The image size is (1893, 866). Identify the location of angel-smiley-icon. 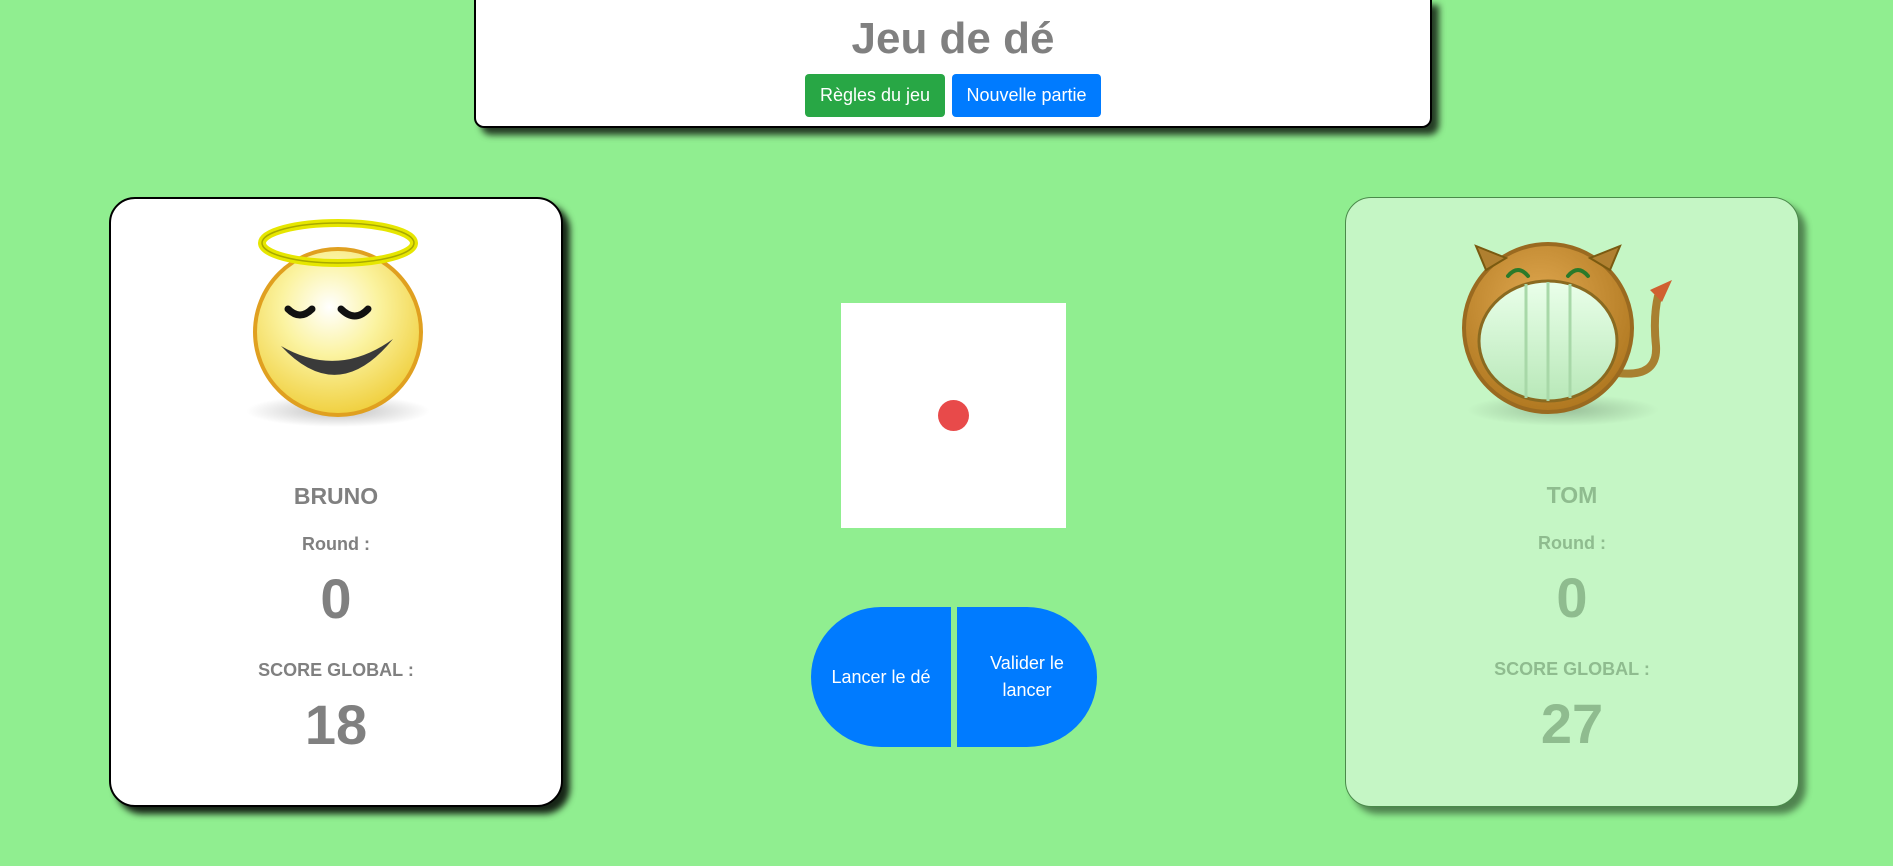
(338, 323).